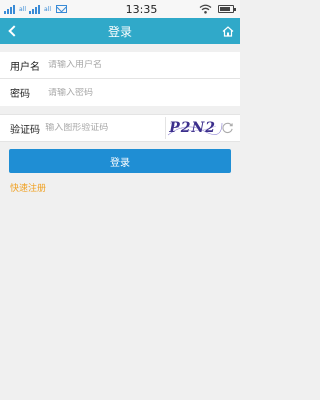 The height and width of the screenshot is (400, 320). What do you see at coordinates (205, 9) in the screenshot?
I see `wifi-icon` at bounding box center [205, 9].